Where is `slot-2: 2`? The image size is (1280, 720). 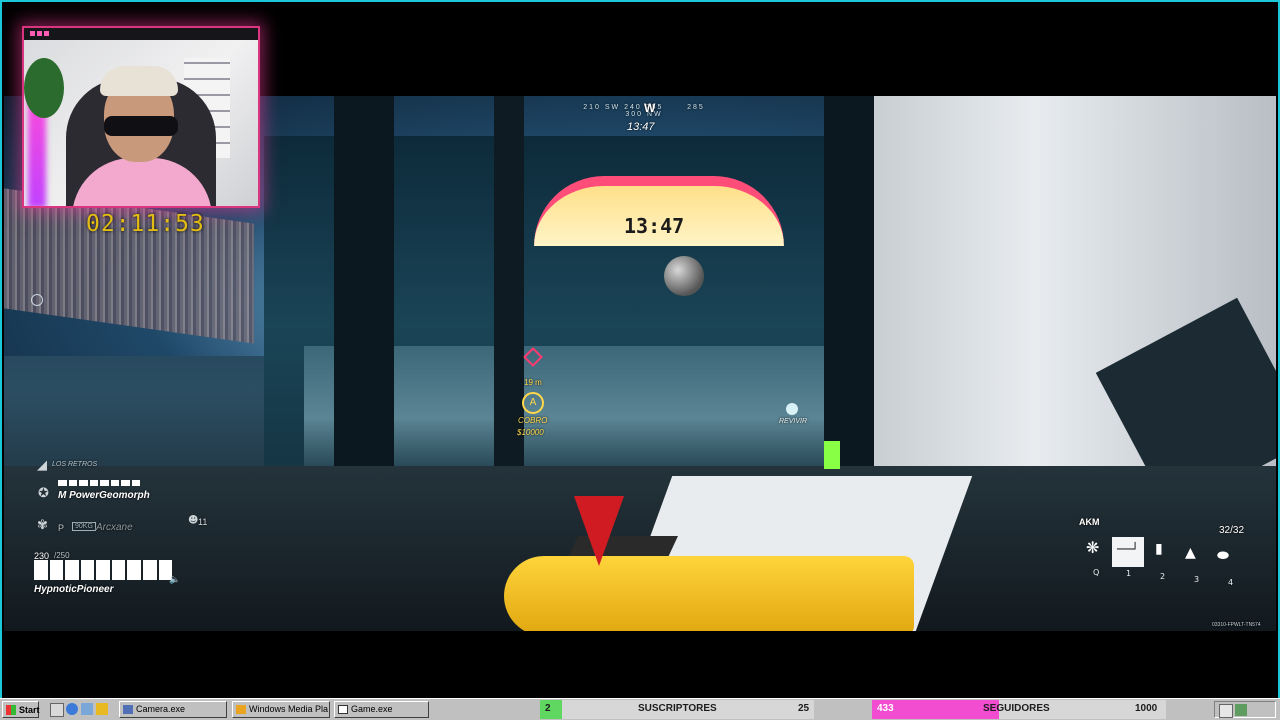 slot-2: 2 is located at coordinates (1163, 576).